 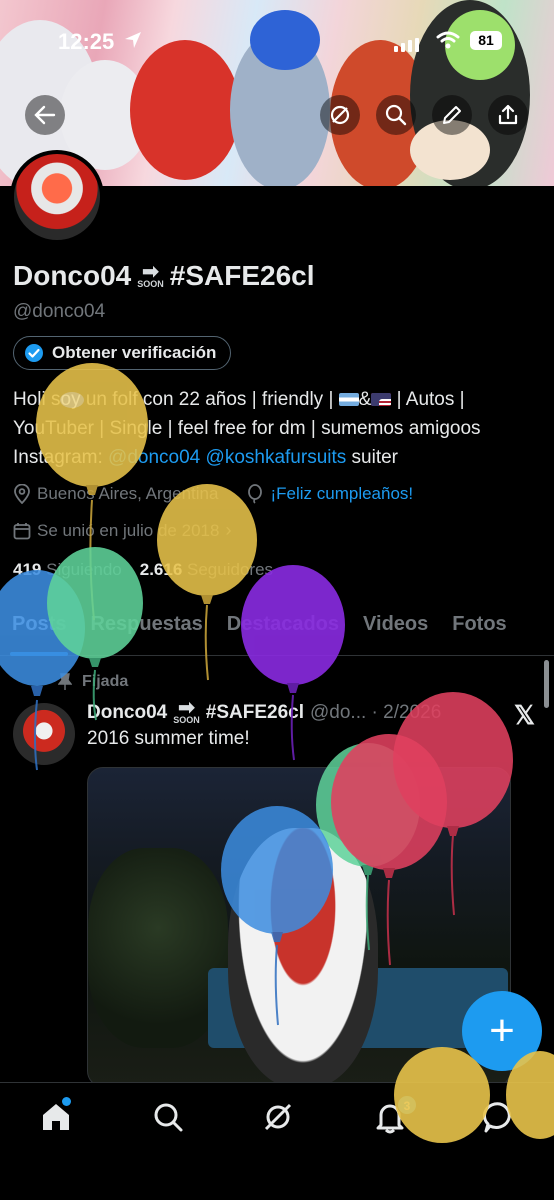 I want to click on edit-button, so click(x=452, y=115).